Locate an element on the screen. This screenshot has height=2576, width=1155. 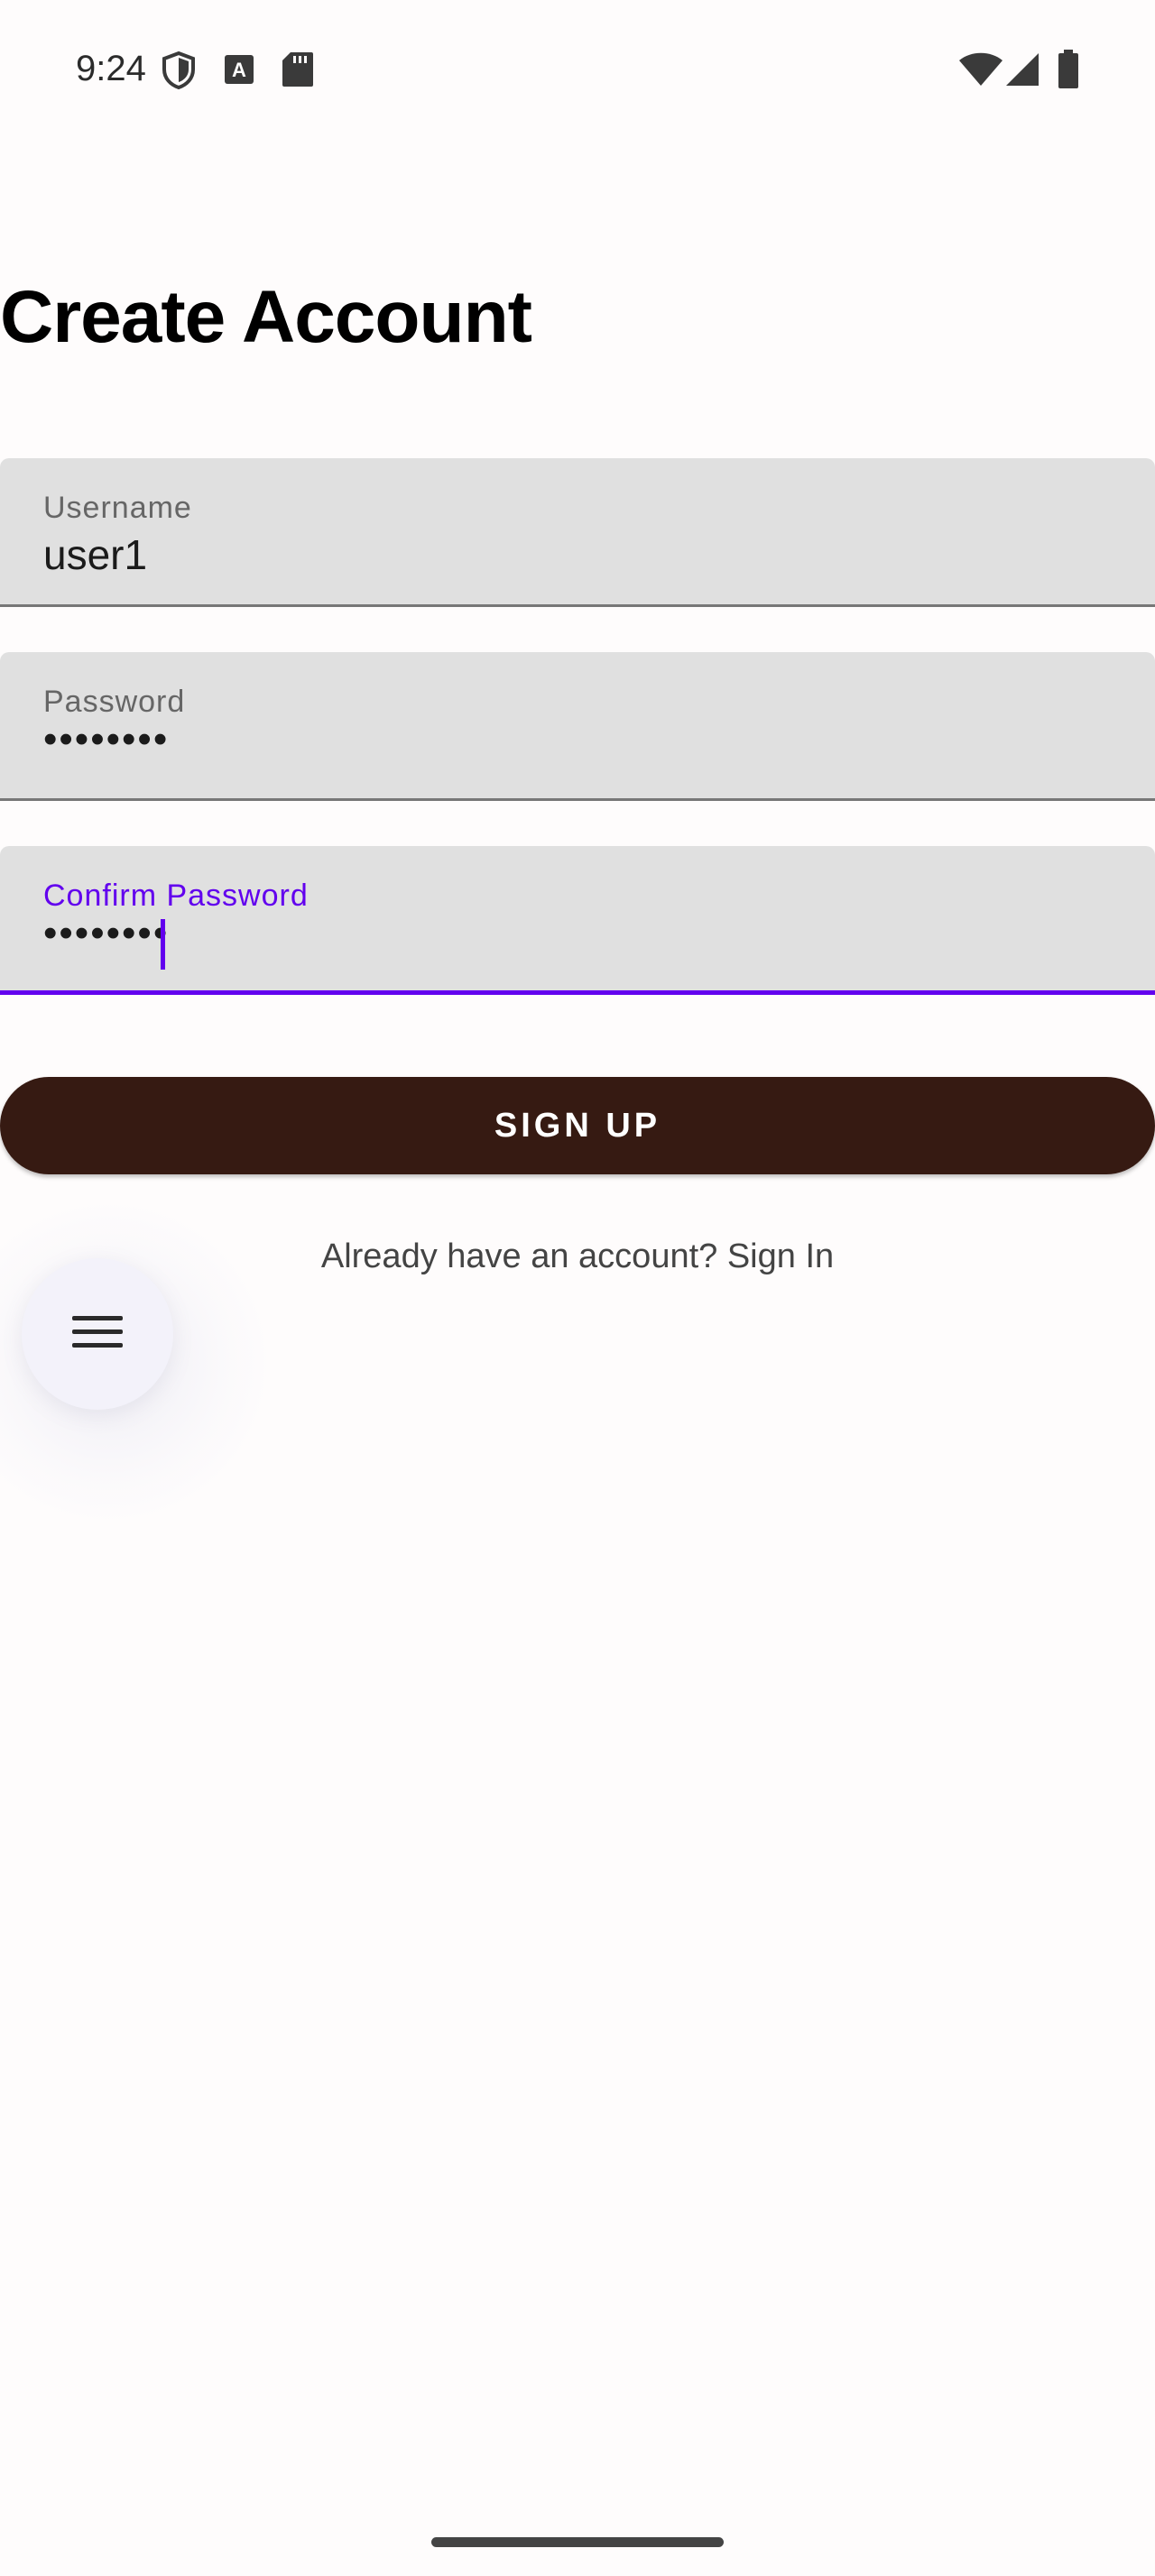
sd-card-icon is located at coordinates (298, 71).